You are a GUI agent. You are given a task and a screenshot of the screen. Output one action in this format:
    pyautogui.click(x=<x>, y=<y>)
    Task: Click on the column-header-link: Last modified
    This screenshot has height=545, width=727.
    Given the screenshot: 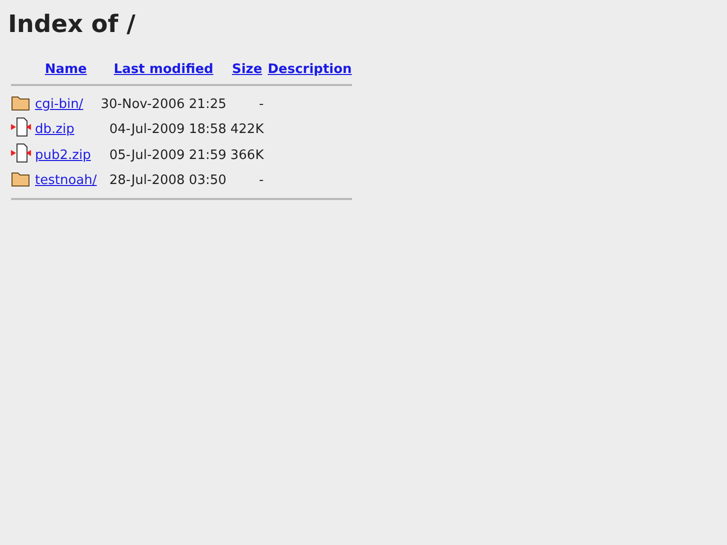 What is the action you would take?
    pyautogui.click(x=164, y=69)
    